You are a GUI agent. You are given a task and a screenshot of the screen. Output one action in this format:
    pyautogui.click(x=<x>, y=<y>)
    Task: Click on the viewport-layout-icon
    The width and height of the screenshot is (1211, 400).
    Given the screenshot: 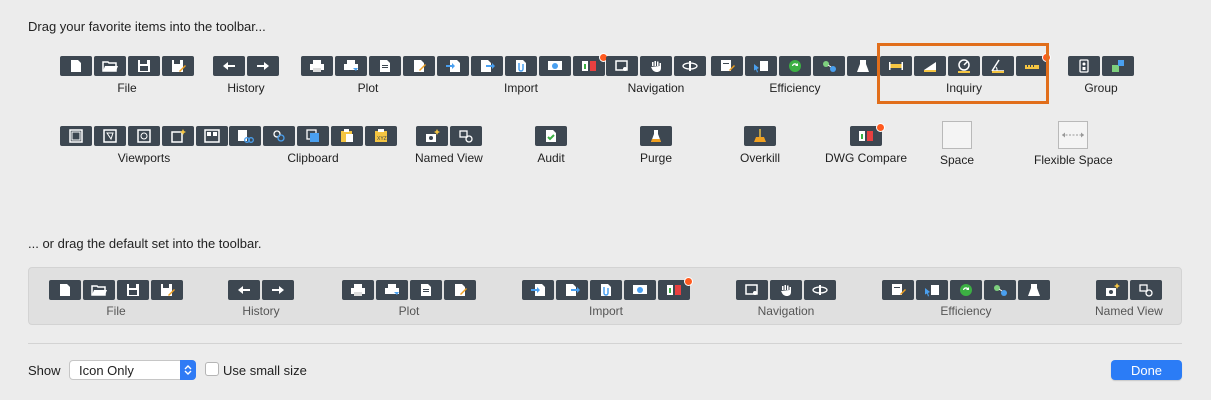 What is the action you would take?
    pyautogui.click(x=212, y=136)
    